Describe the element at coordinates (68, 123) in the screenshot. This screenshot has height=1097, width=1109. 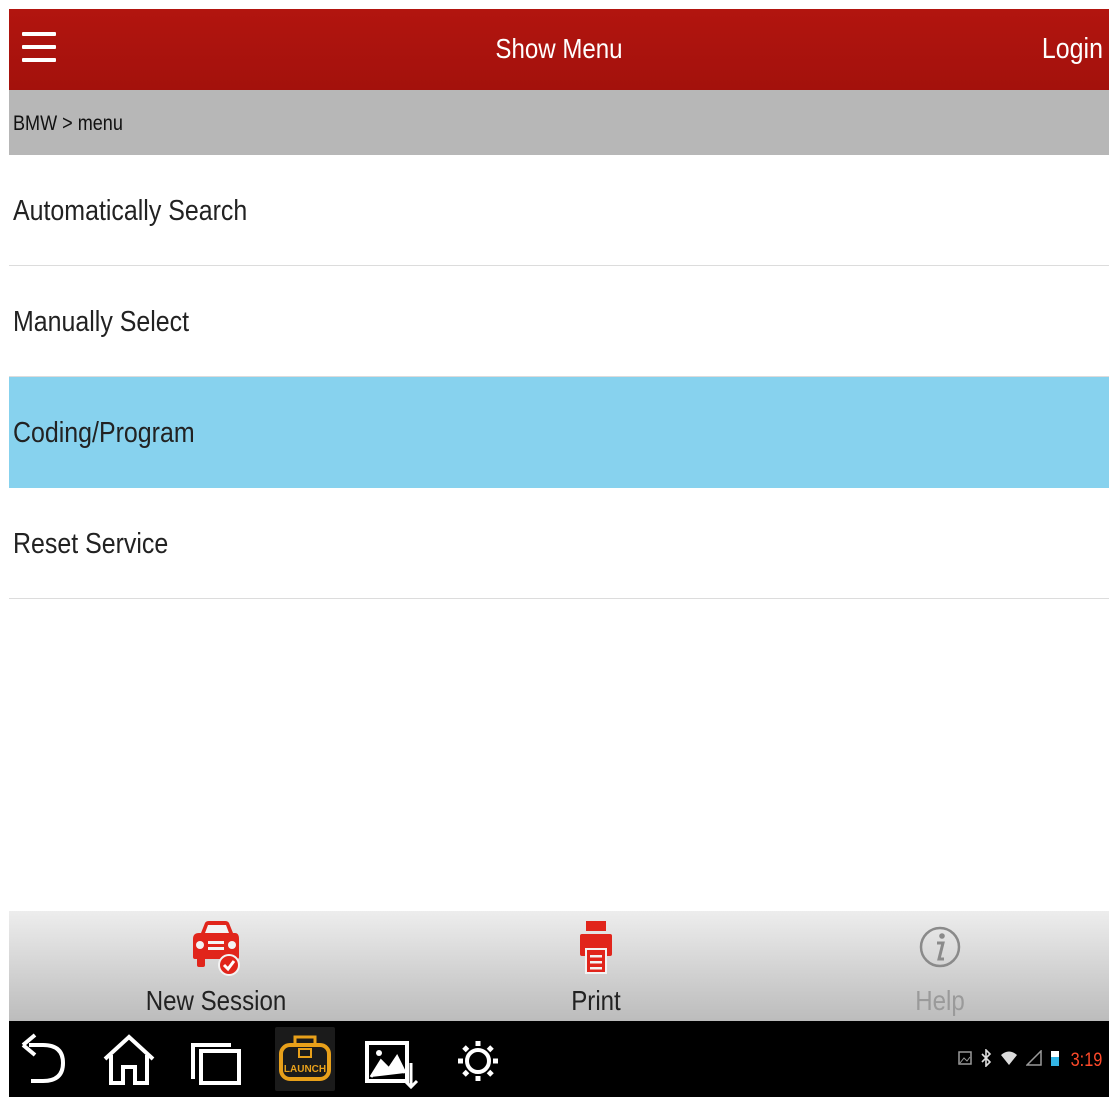
I see `breadcrumb-text: BMW > menu` at that location.